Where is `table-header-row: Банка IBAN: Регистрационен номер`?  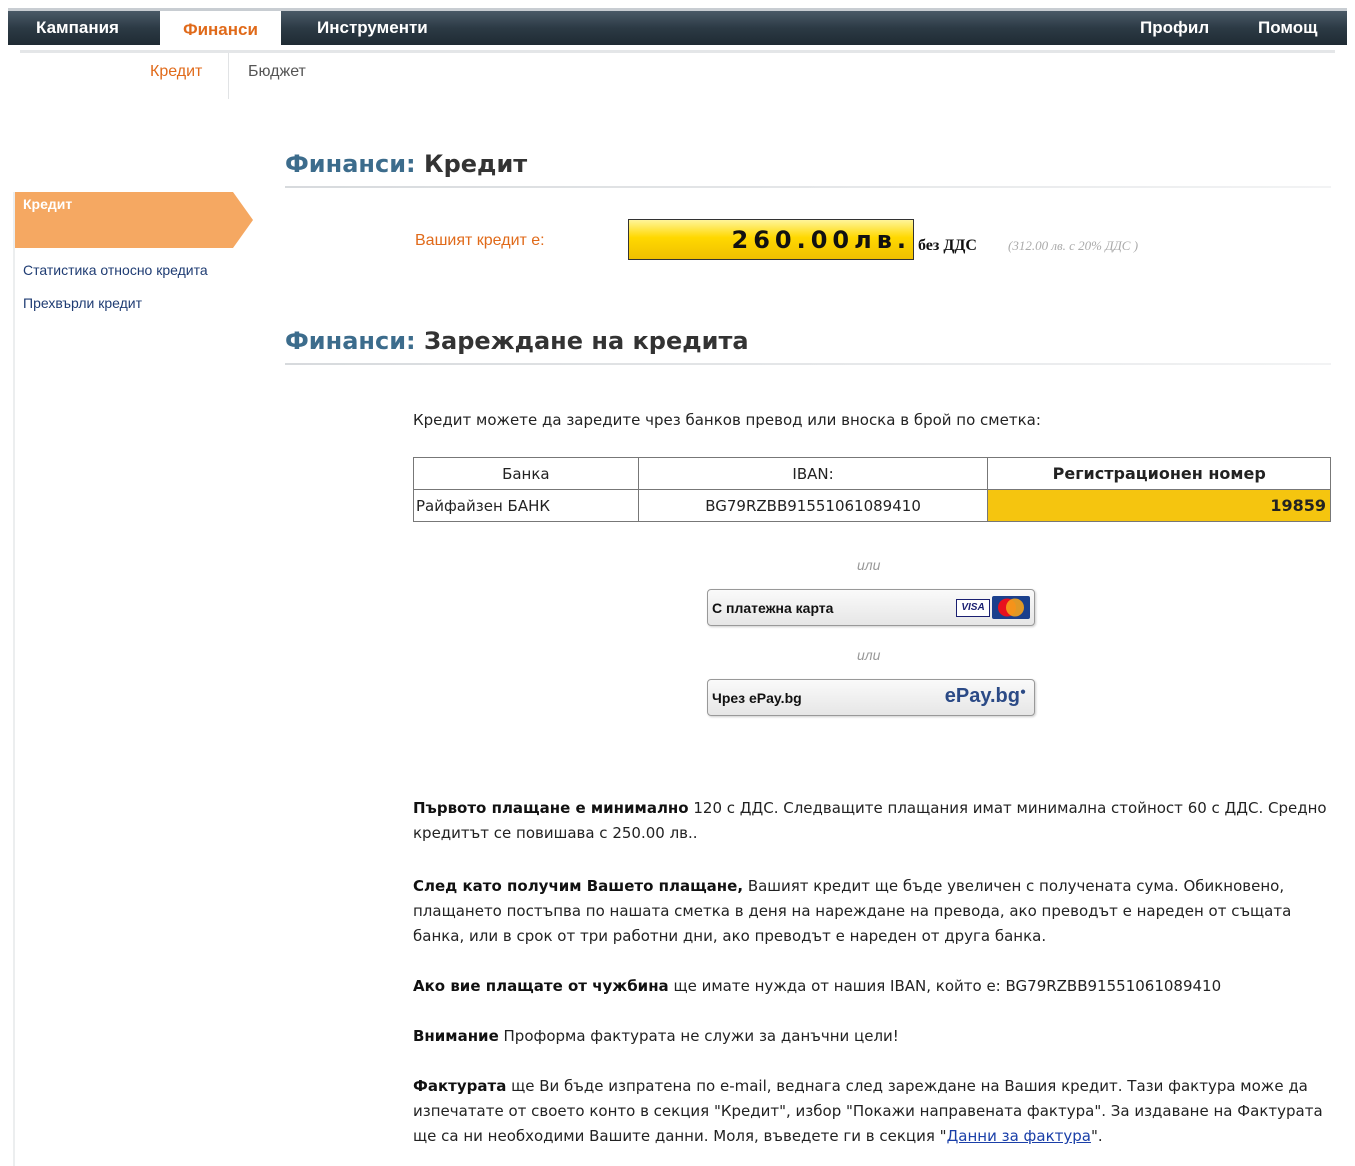 table-header-row: Банка IBAN: Регистрационен номер is located at coordinates (872, 473).